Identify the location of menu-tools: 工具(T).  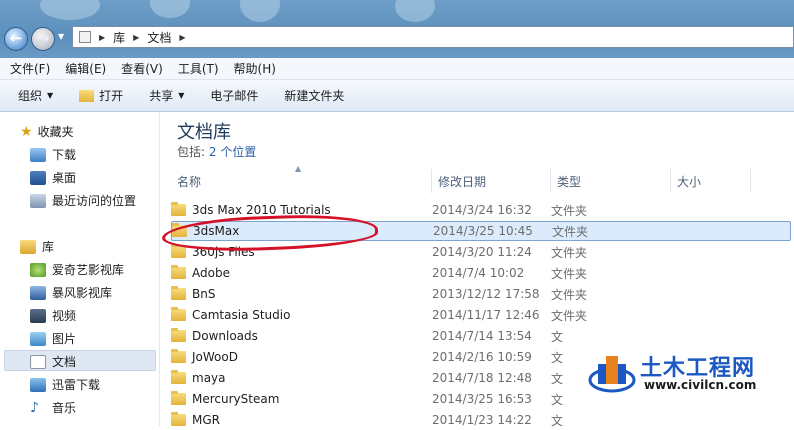
(198, 68).